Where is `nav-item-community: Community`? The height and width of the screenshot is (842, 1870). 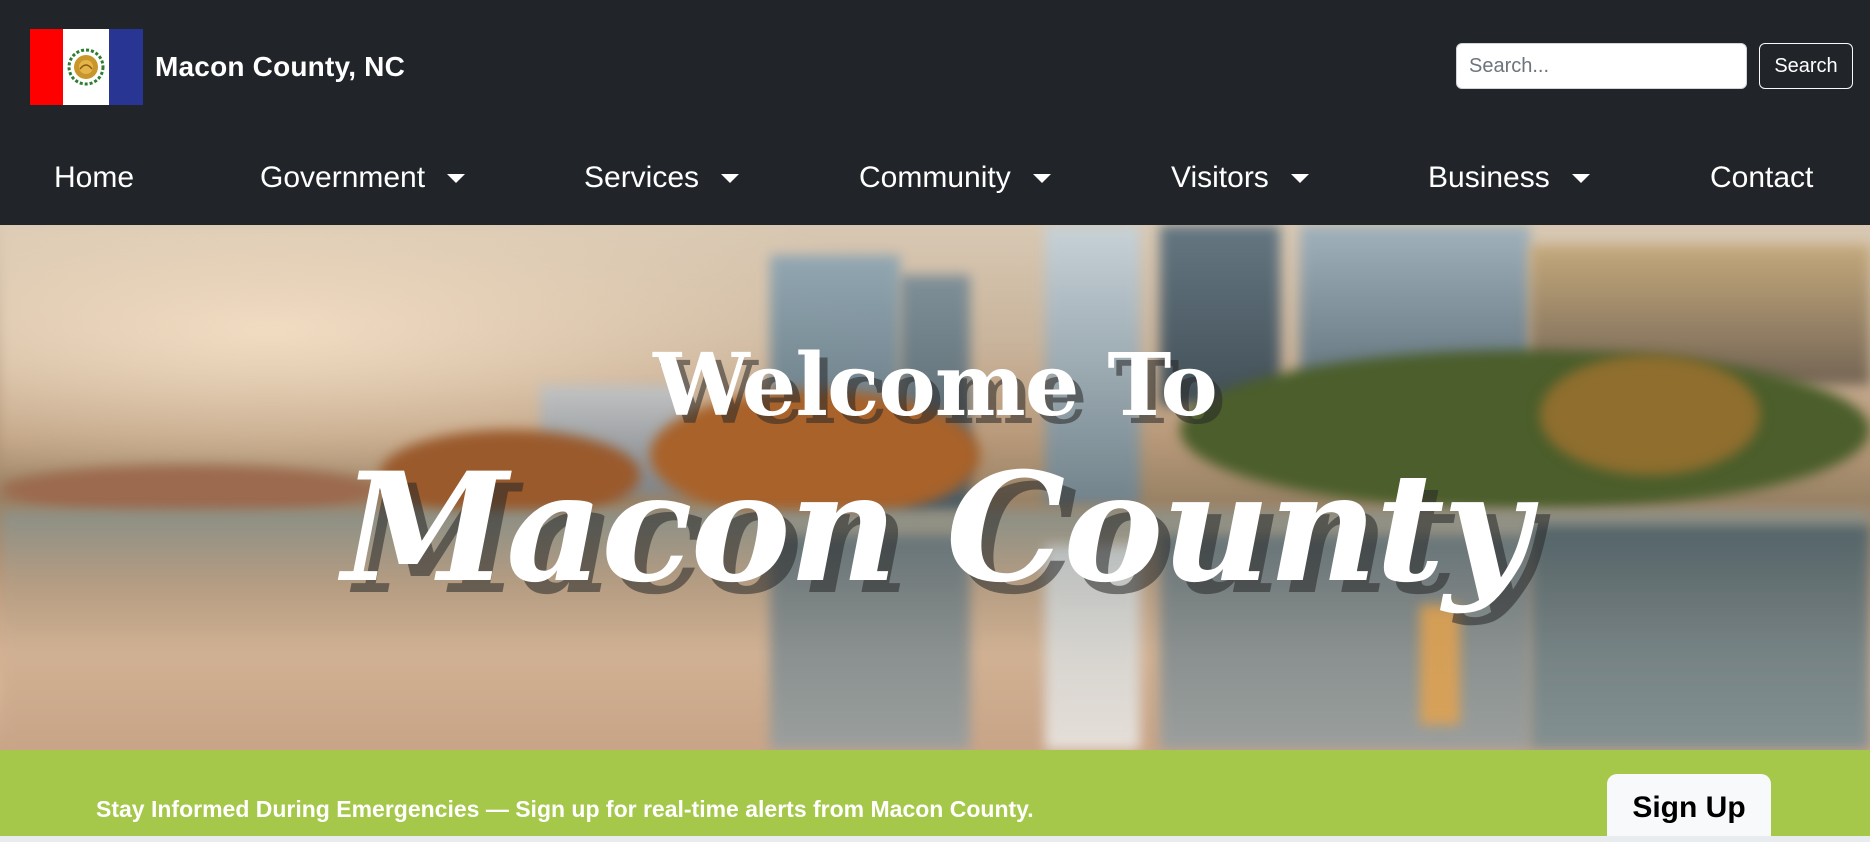 nav-item-community: Community is located at coordinates (955, 178).